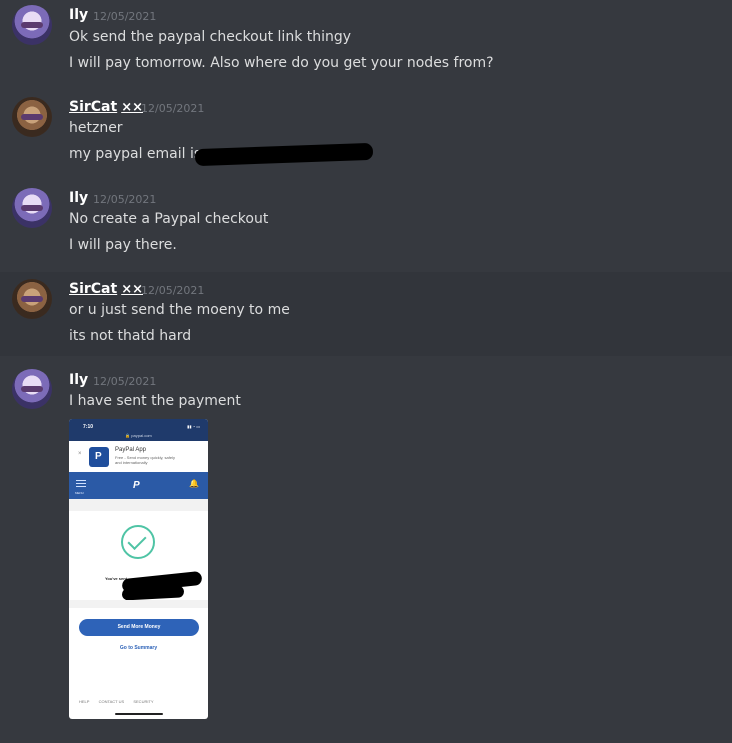  I want to click on footer-links: HELP CONTACT US SECURITY, so click(120, 701).